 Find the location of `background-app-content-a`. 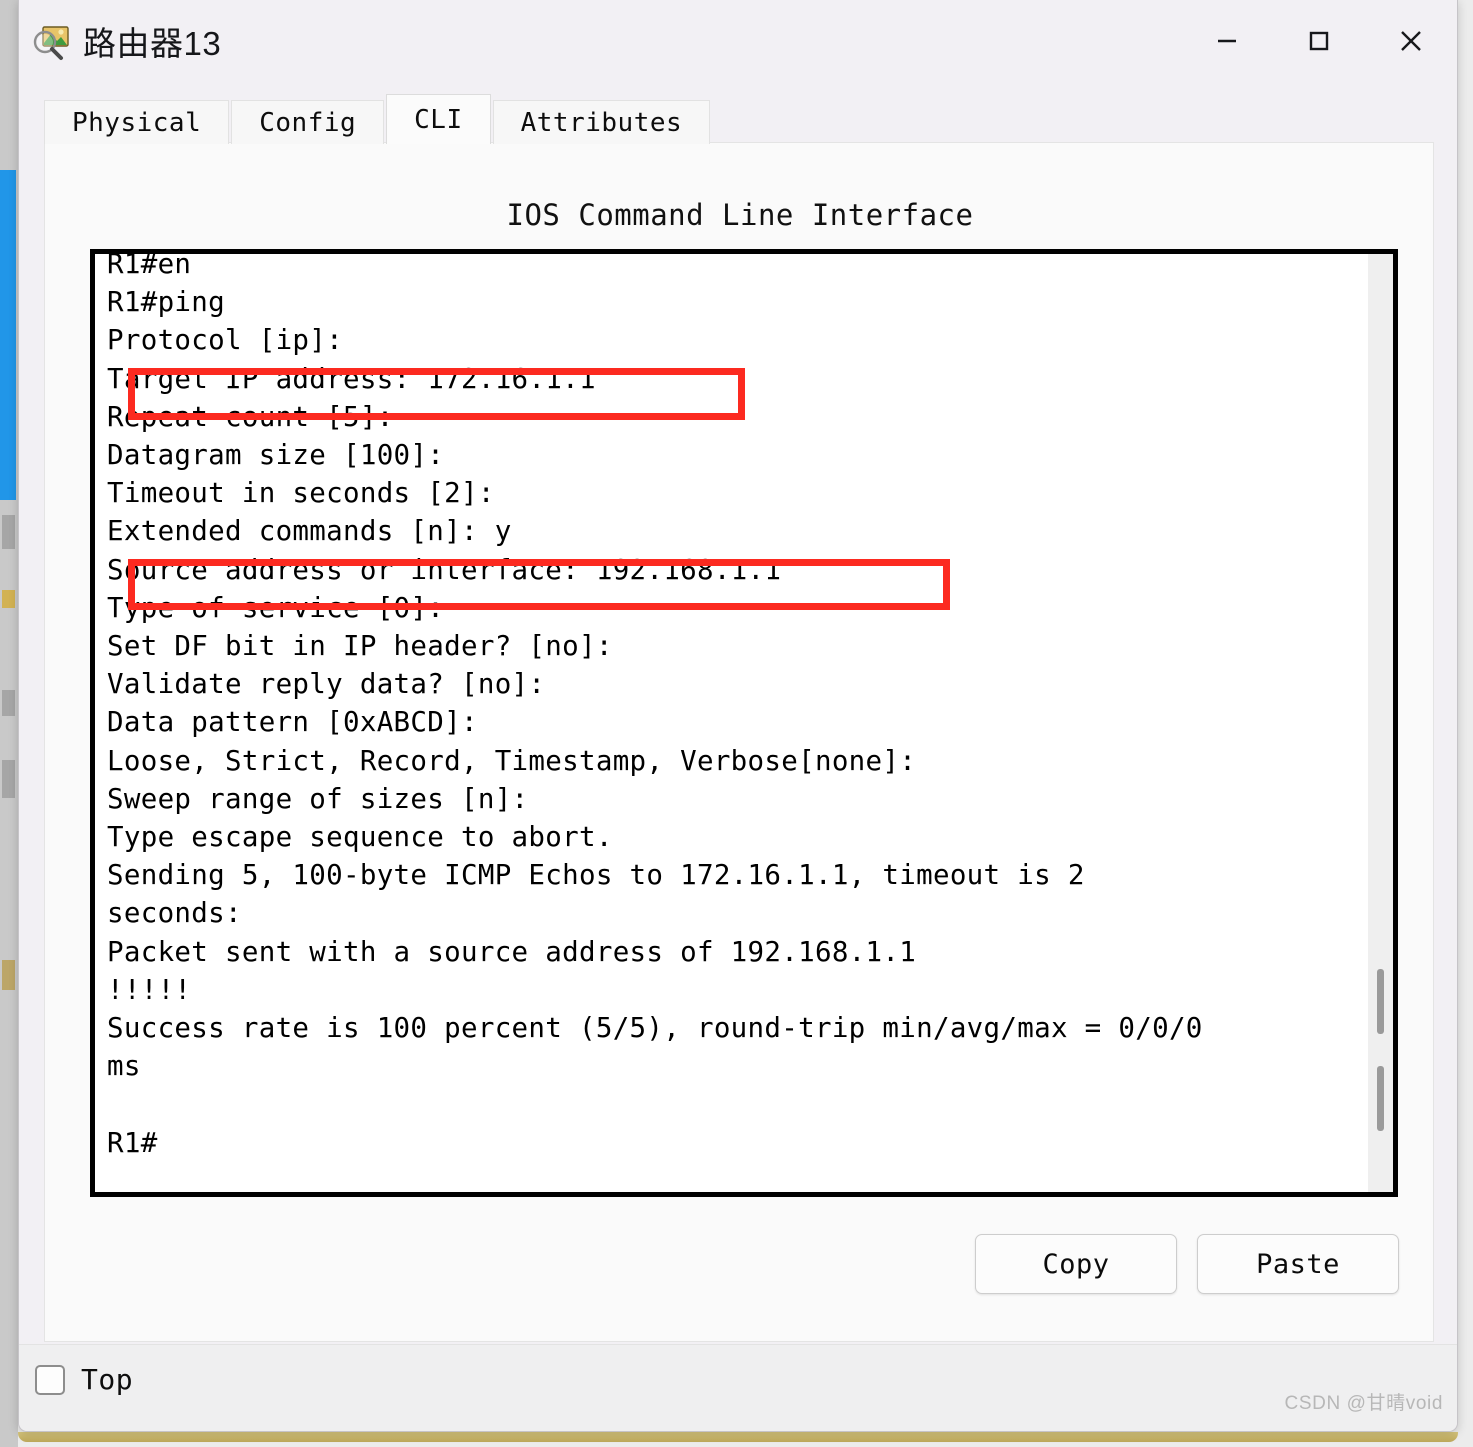

background-app-content-a is located at coordinates (8, 532).